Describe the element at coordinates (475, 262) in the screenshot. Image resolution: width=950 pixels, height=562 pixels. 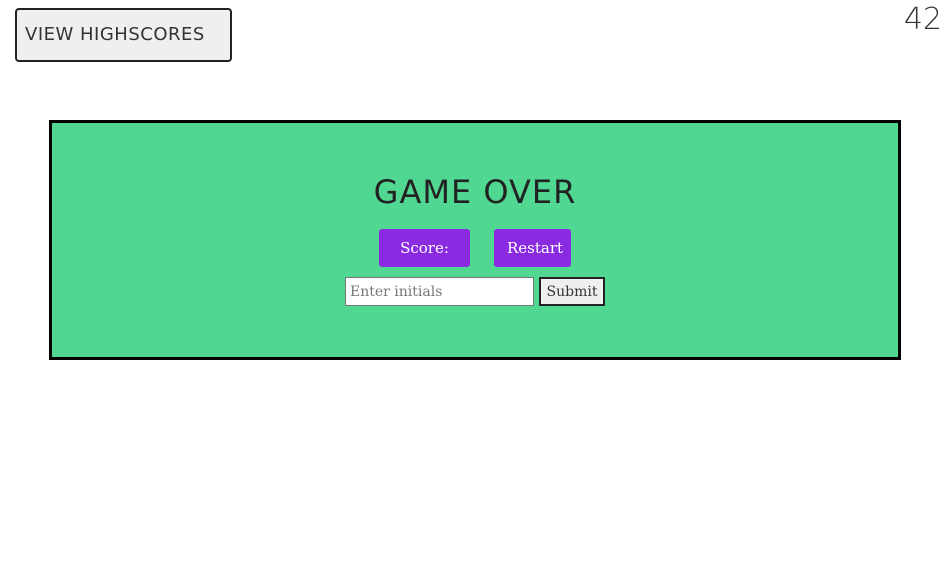
I see `score-restart-row: Score: 42 Restart` at that location.